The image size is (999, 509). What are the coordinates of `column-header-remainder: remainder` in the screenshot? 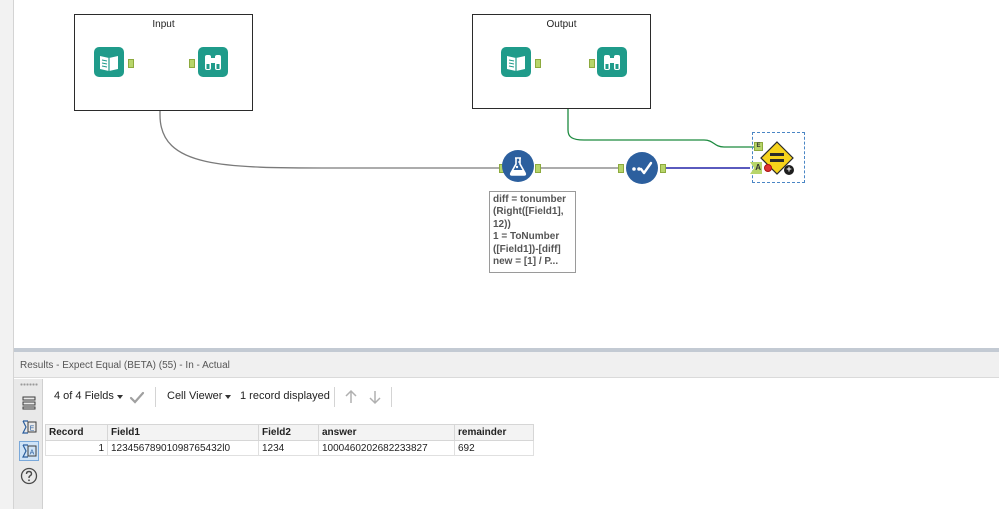 It's located at (494, 432).